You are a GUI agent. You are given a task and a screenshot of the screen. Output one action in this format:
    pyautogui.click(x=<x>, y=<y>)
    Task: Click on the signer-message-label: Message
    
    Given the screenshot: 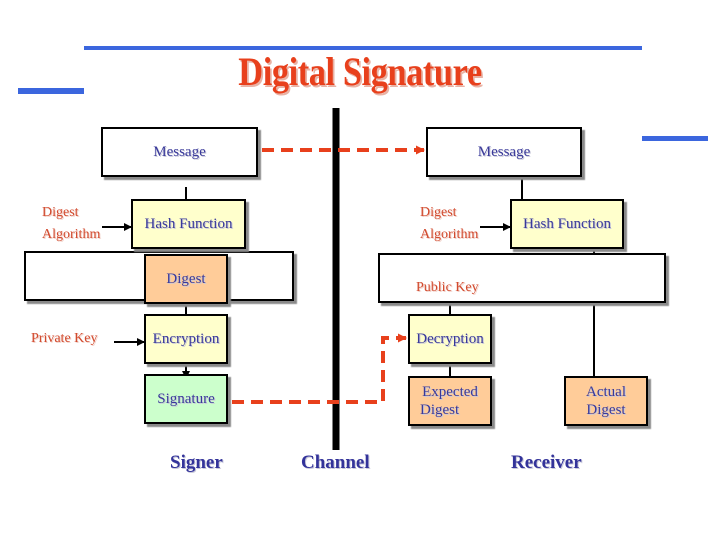 What is the action you would take?
    pyautogui.click(x=179, y=152)
    